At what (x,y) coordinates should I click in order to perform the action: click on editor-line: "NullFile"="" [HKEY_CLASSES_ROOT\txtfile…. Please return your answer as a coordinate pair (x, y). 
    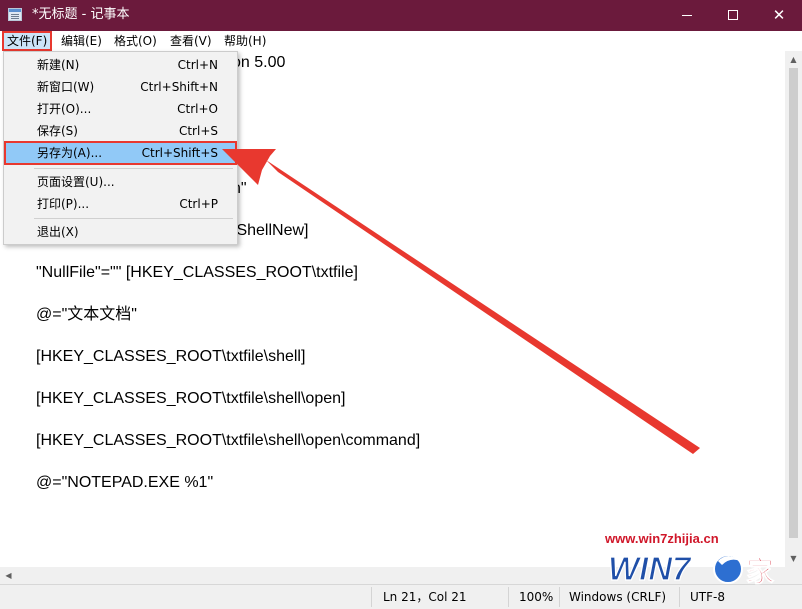
    Looking at the image, I should click on (197, 272).